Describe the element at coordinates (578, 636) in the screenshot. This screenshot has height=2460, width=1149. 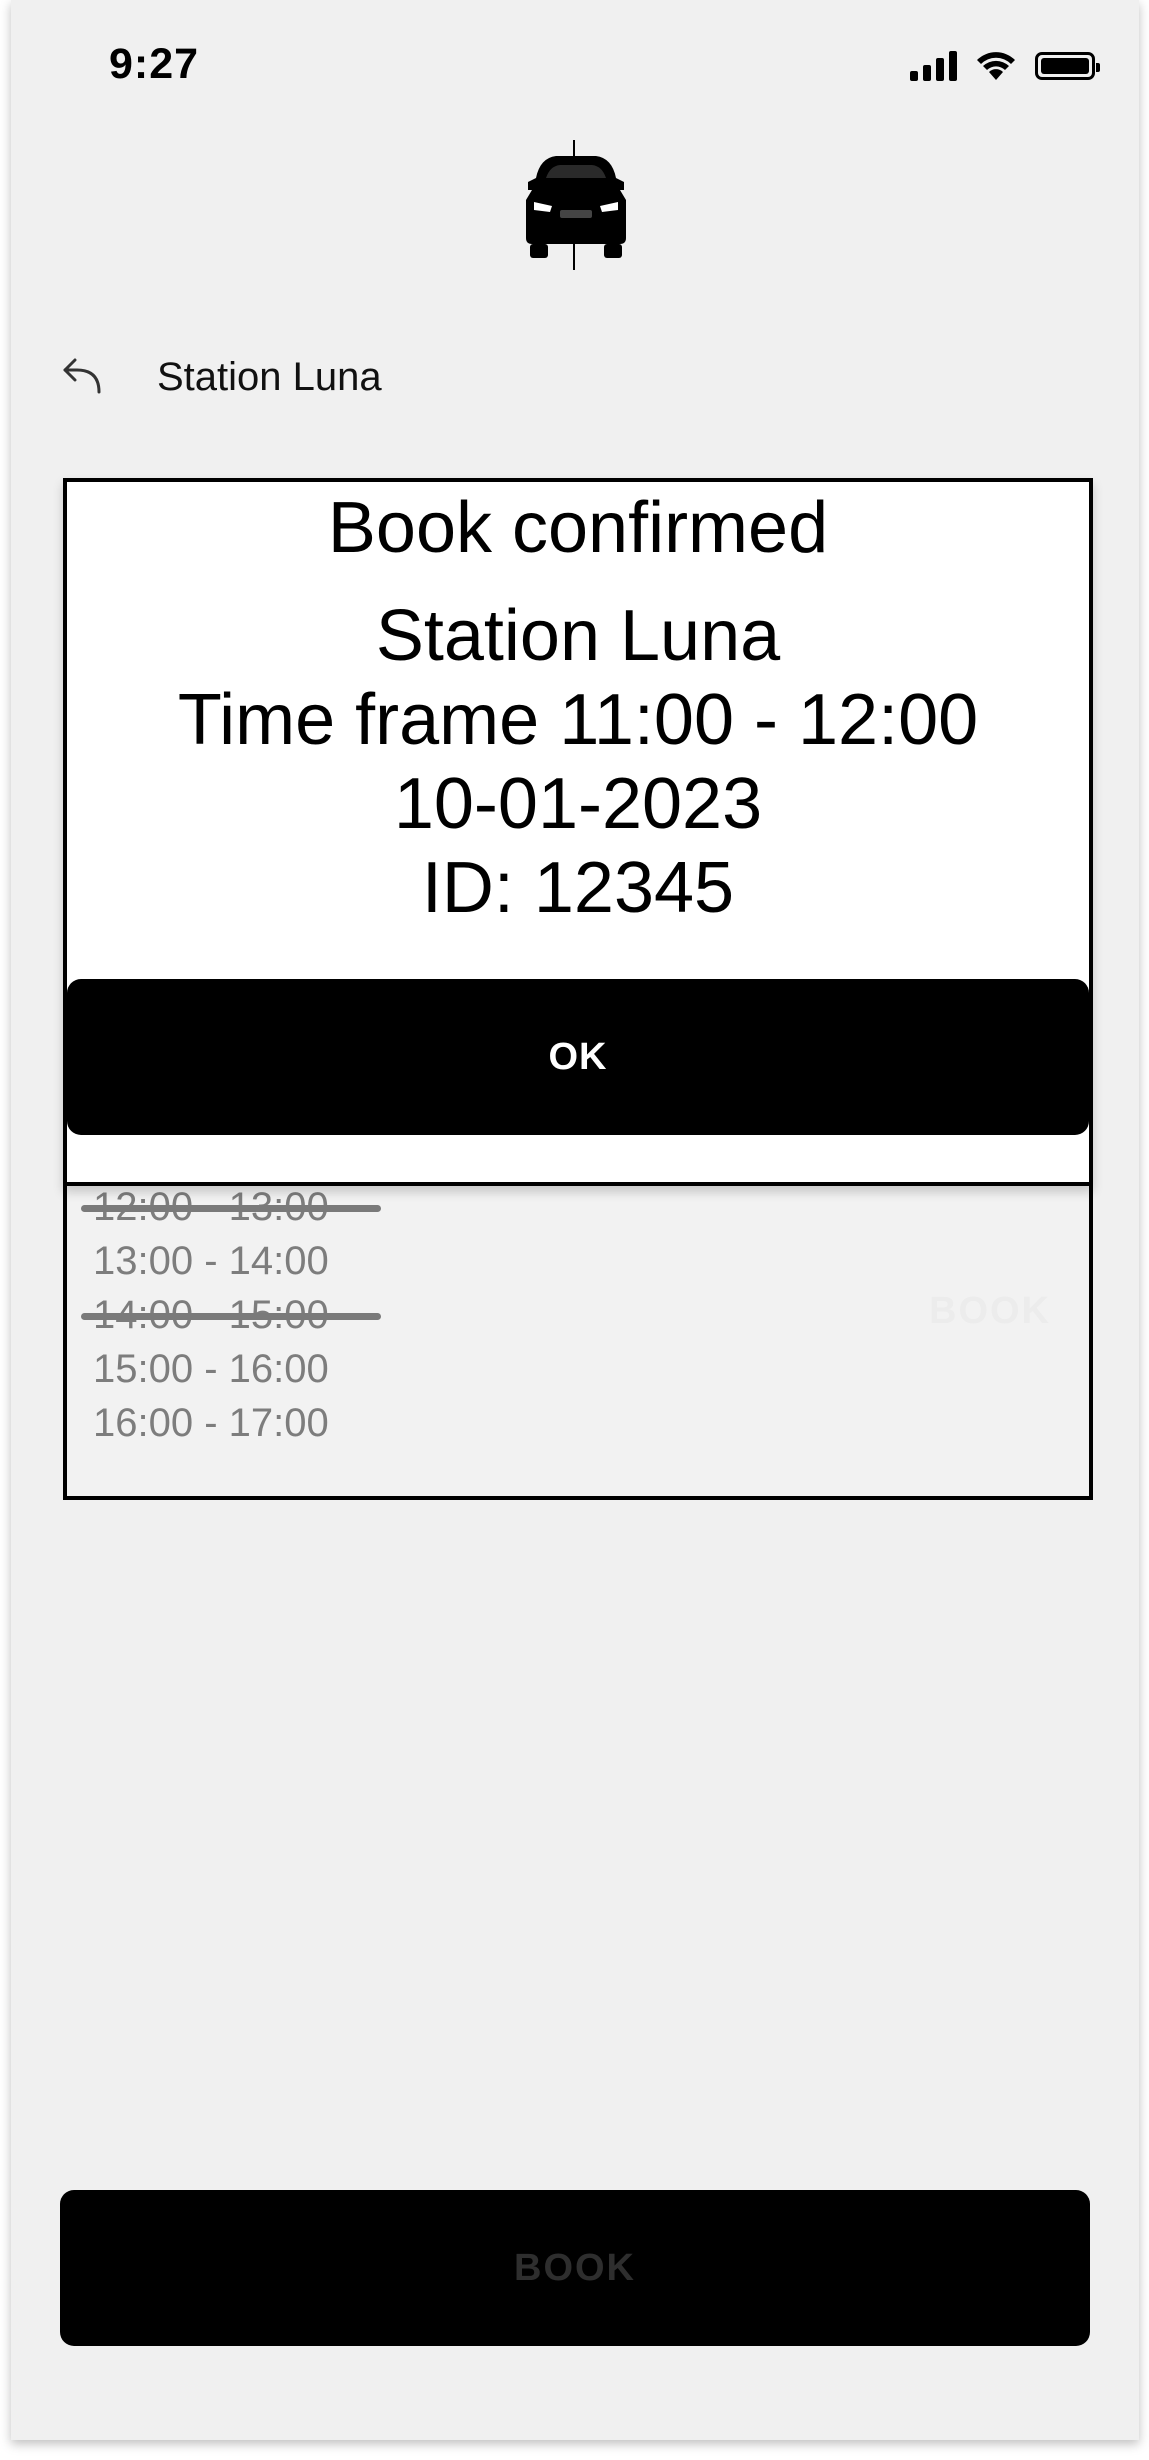
I see `modal-station: Station Luna` at that location.